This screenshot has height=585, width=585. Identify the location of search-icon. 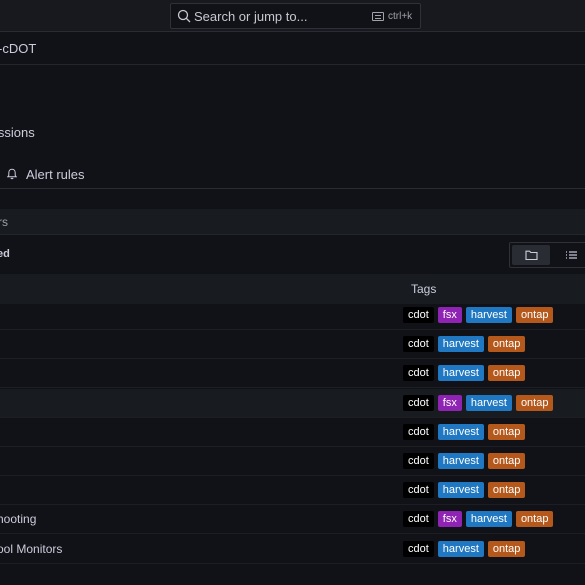
(184, 16).